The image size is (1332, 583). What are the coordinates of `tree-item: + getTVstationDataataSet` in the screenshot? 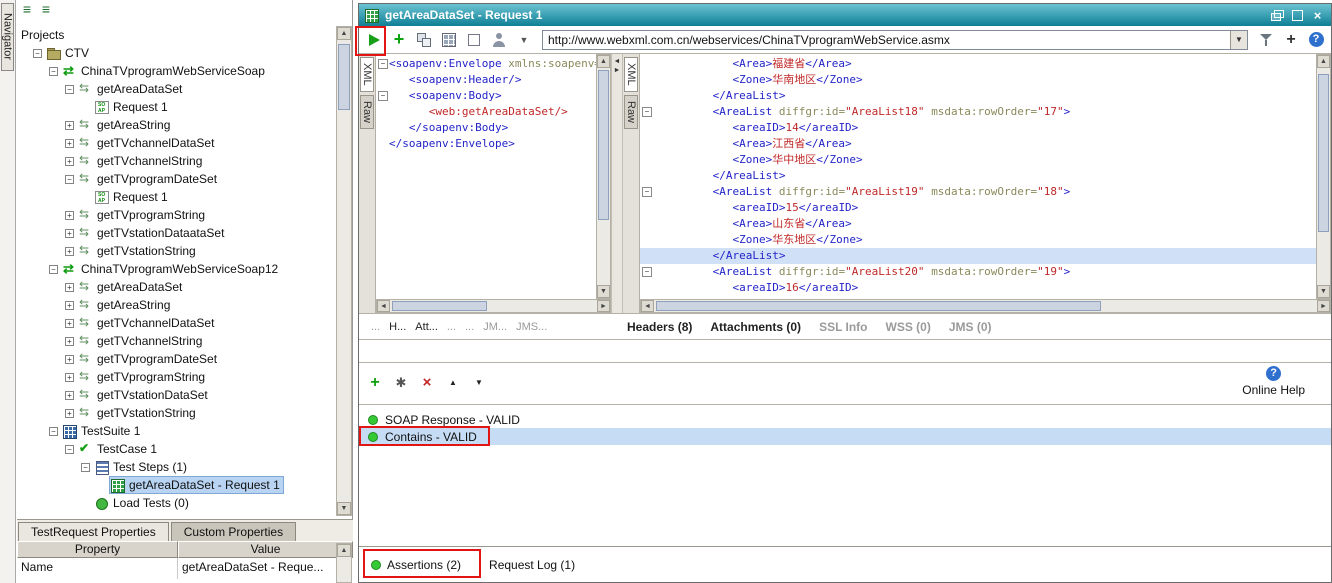 It's located at (176, 233).